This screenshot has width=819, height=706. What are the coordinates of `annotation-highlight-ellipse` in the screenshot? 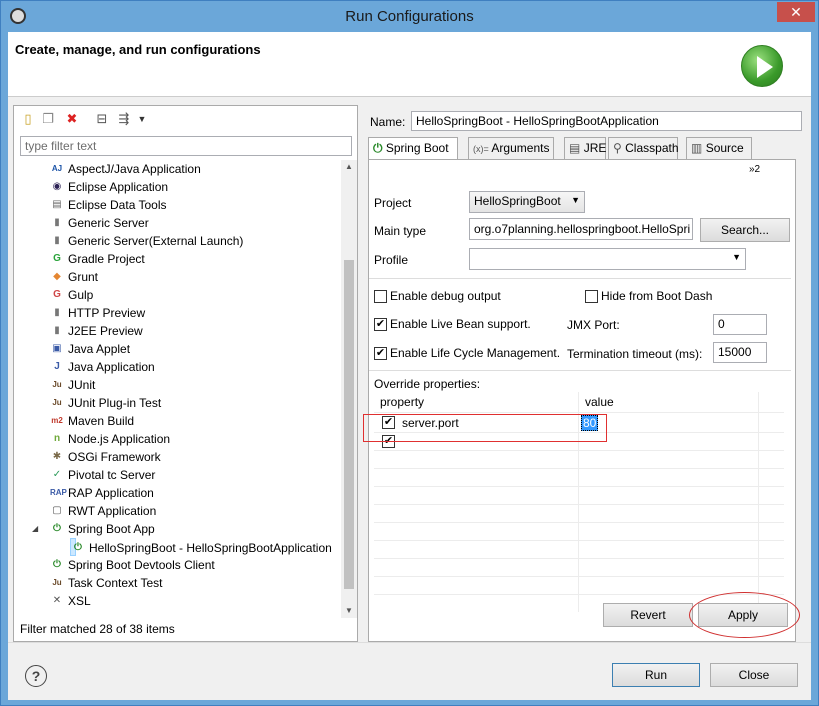 It's located at (744, 615).